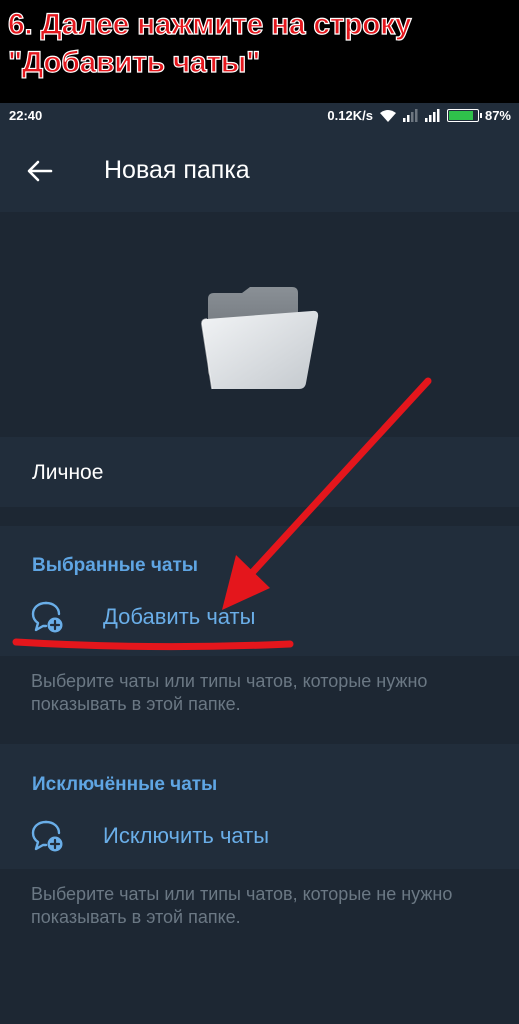 The image size is (519, 1024). Describe the element at coordinates (134, 62) in the screenshot. I see `instruction-line-2: "Добавить чаты"` at that location.